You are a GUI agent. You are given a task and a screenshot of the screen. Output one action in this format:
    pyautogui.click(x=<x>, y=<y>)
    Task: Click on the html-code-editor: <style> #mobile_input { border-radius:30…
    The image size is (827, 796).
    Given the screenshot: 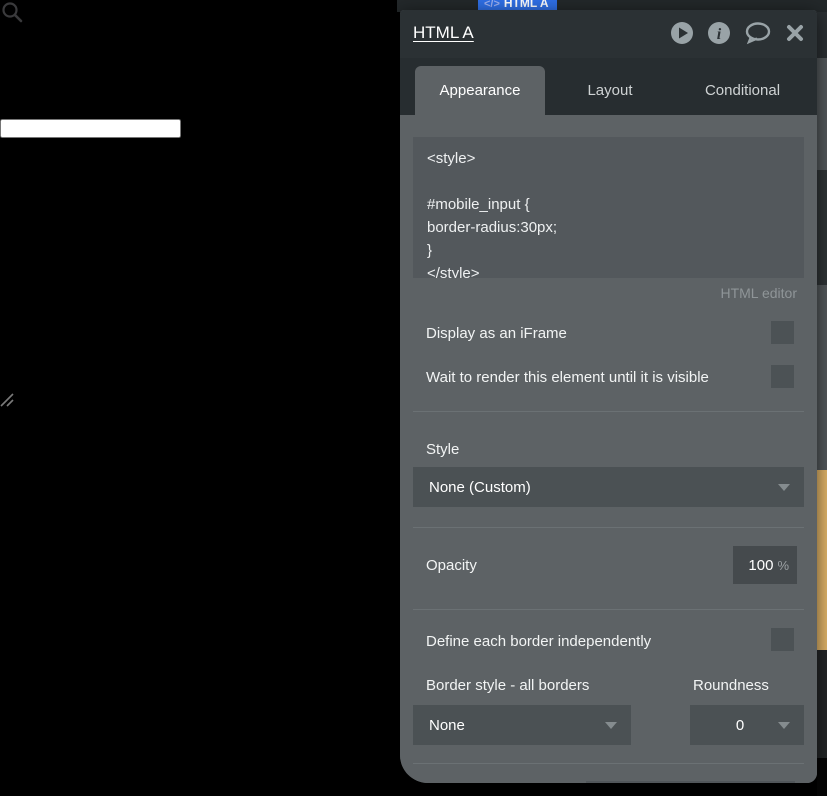 What is the action you would take?
    pyautogui.click(x=608, y=207)
    